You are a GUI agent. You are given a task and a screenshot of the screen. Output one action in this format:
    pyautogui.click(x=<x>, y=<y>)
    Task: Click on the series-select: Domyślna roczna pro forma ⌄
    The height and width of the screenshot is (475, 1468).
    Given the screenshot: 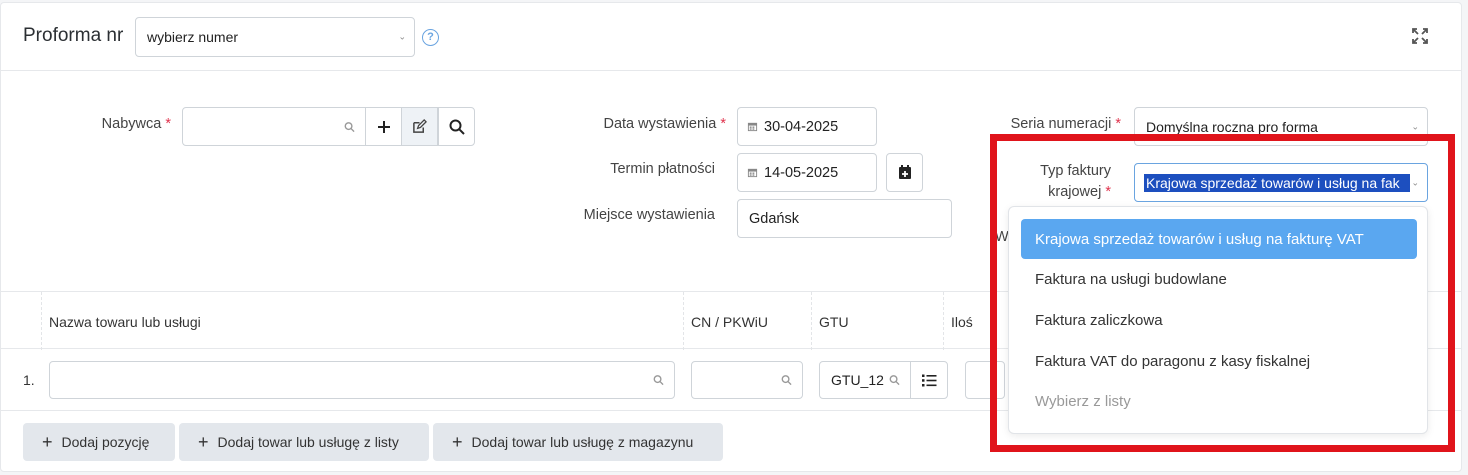 What is the action you would take?
    pyautogui.click(x=1281, y=126)
    